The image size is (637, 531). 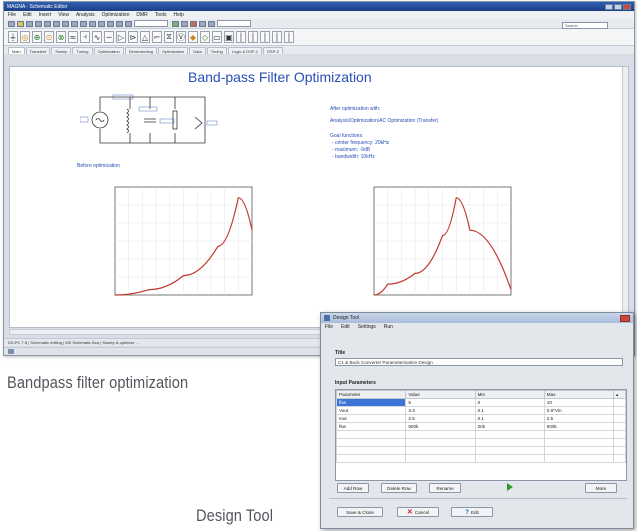 I want to click on save-icon, so click(x=29, y=23).